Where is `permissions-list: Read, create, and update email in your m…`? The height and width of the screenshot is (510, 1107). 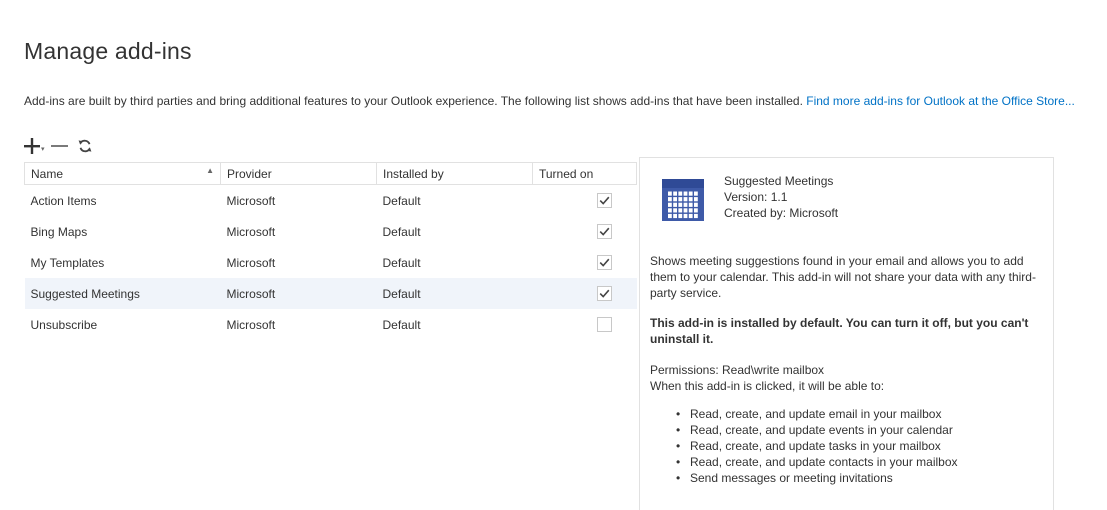
permissions-list: Read, create, and update email in your m… is located at coordinates (804, 446).